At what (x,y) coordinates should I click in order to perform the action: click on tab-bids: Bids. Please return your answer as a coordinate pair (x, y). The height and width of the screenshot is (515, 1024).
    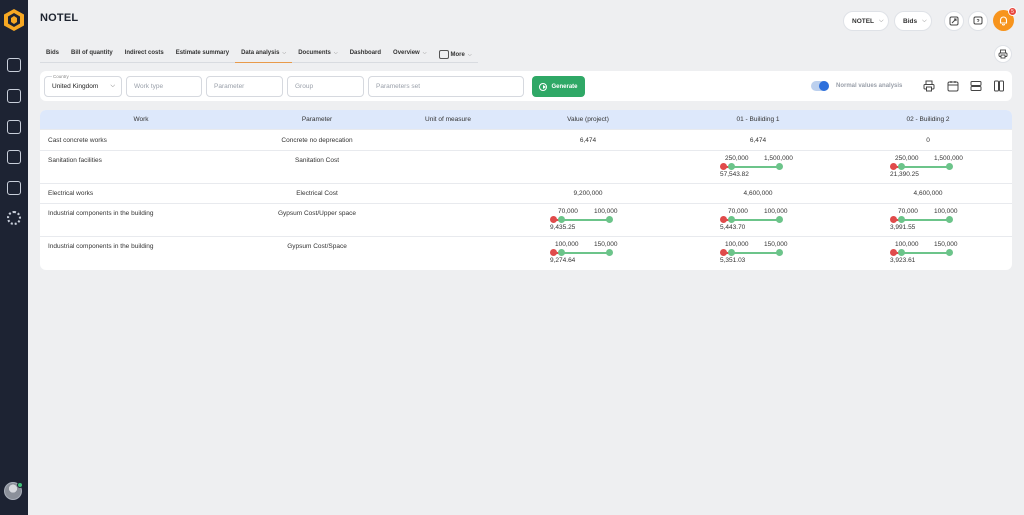
    Looking at the image, I should click on (52, 54).